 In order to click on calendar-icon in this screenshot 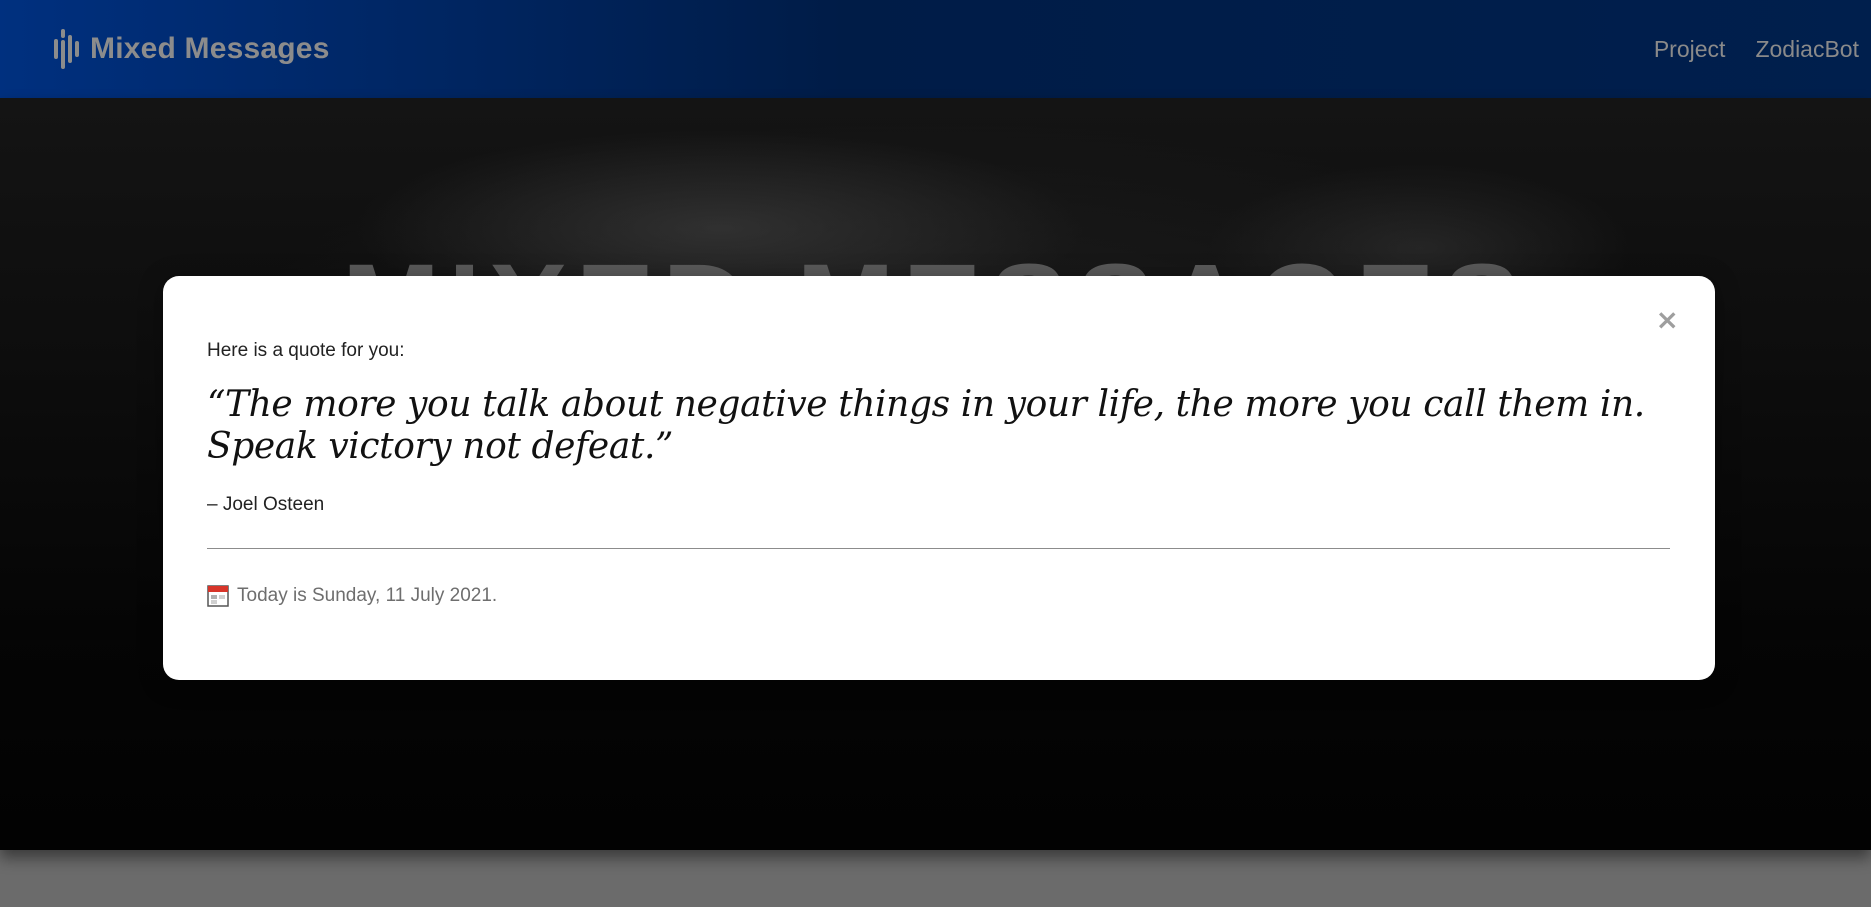, I will do `click(218, 596)`.